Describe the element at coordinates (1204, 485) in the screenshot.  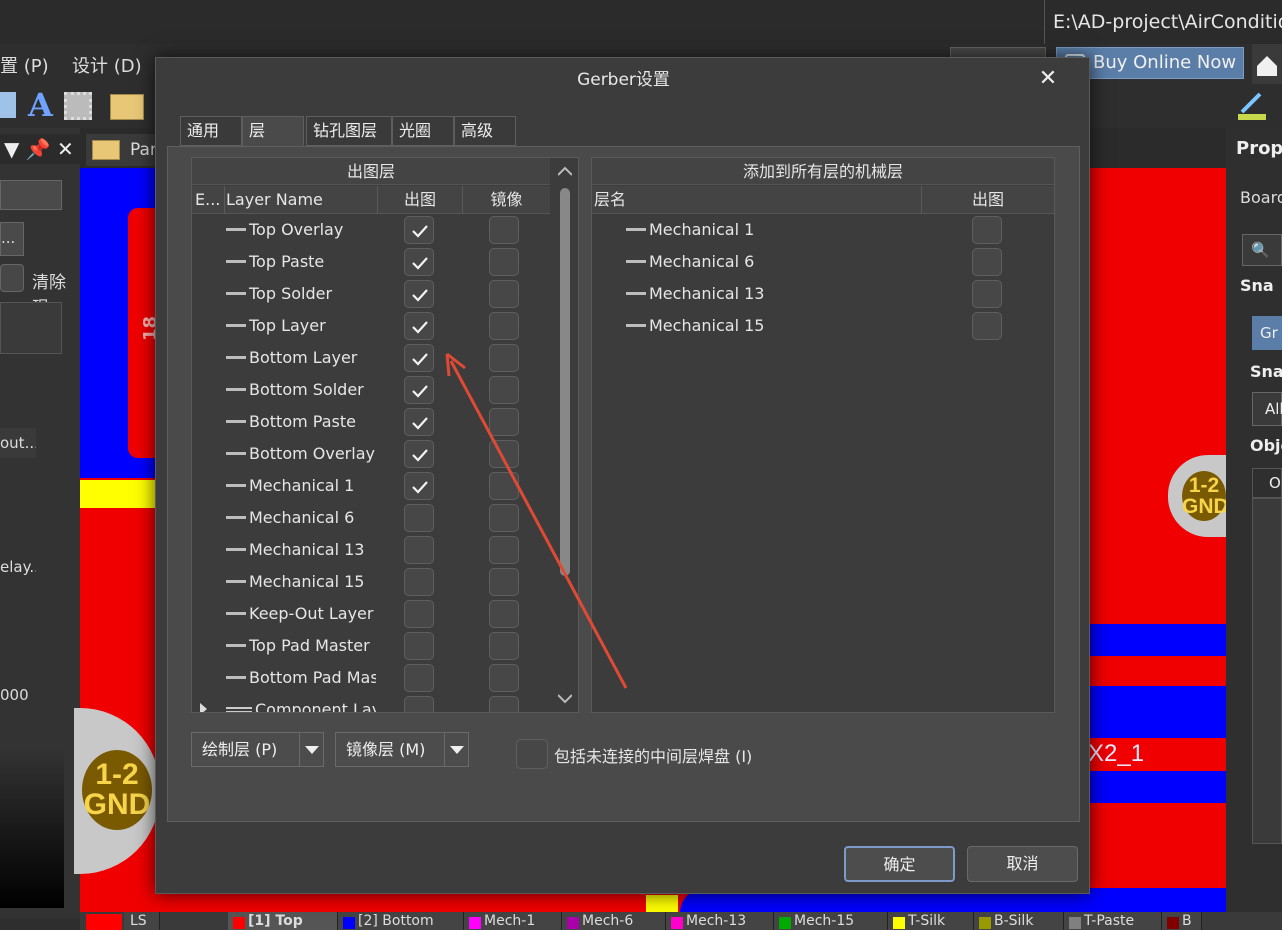
I see `pad-right-number: 1-2` at that location.